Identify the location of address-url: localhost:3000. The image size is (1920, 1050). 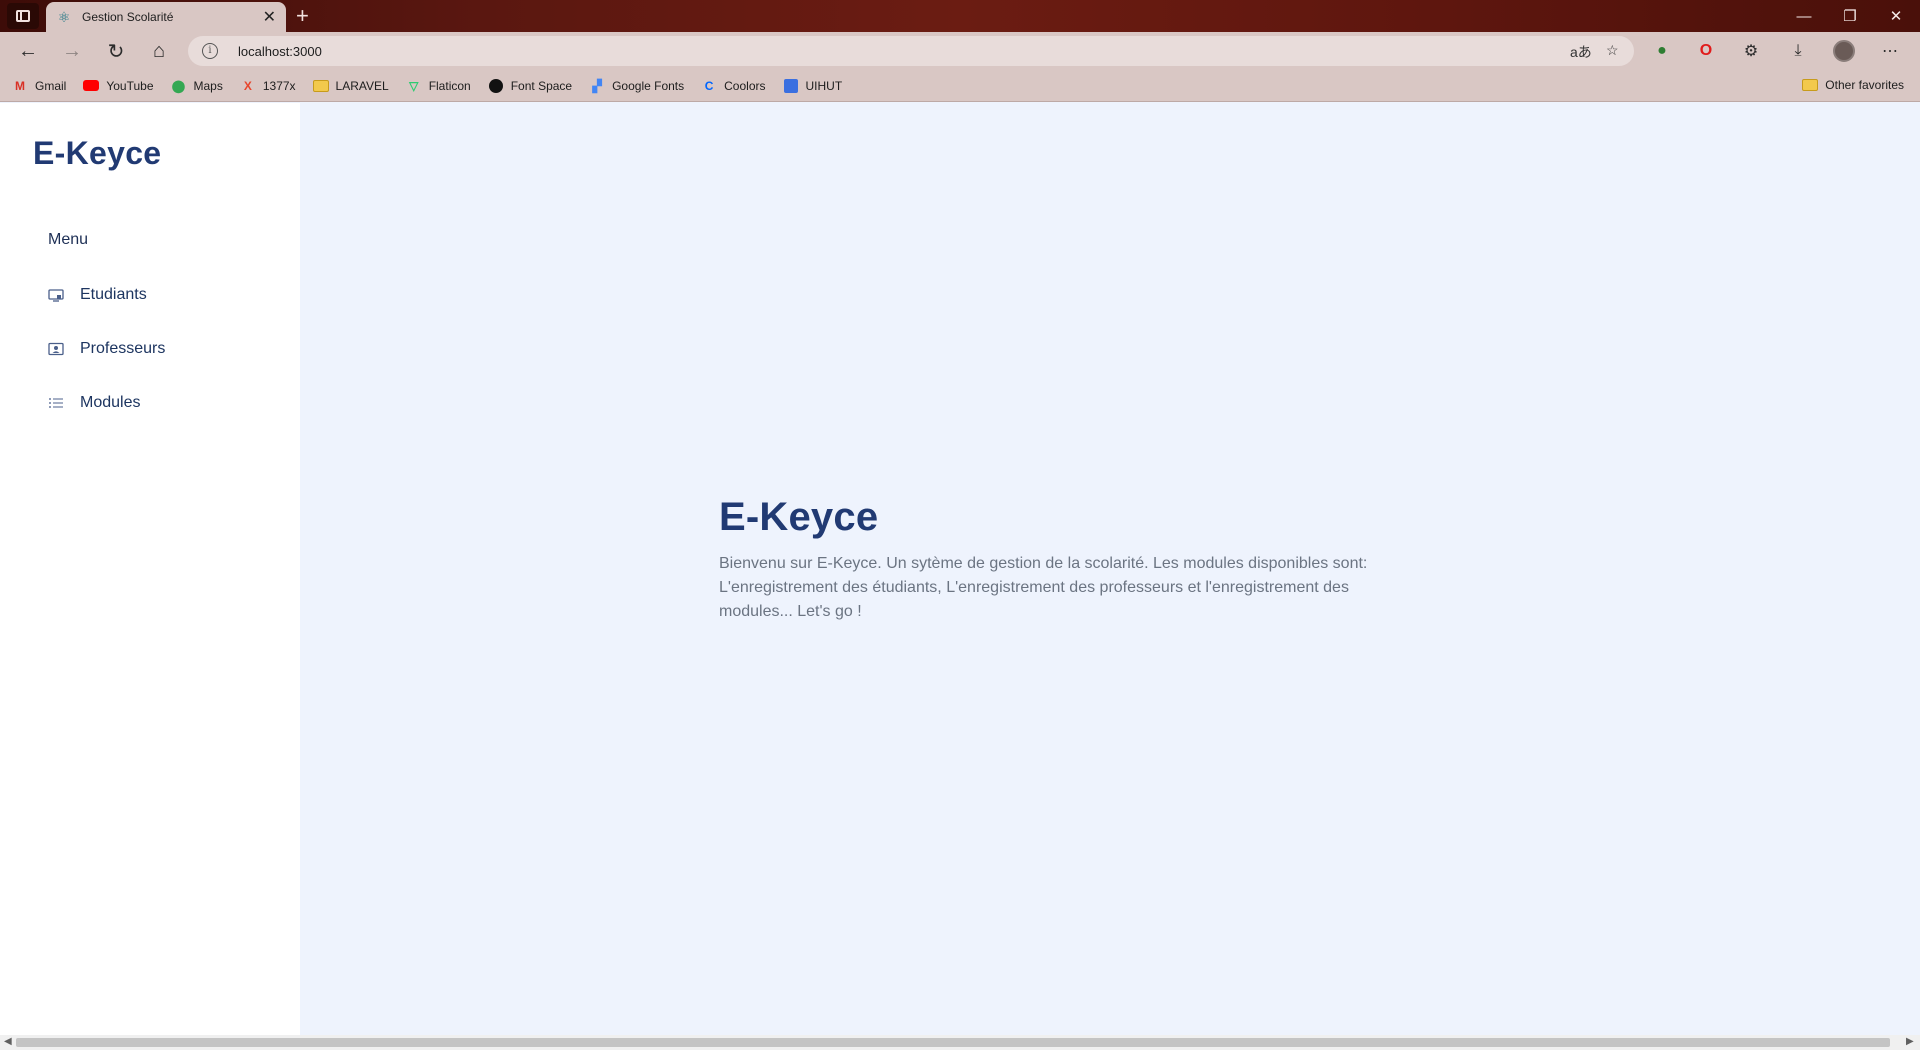
(280, 51).